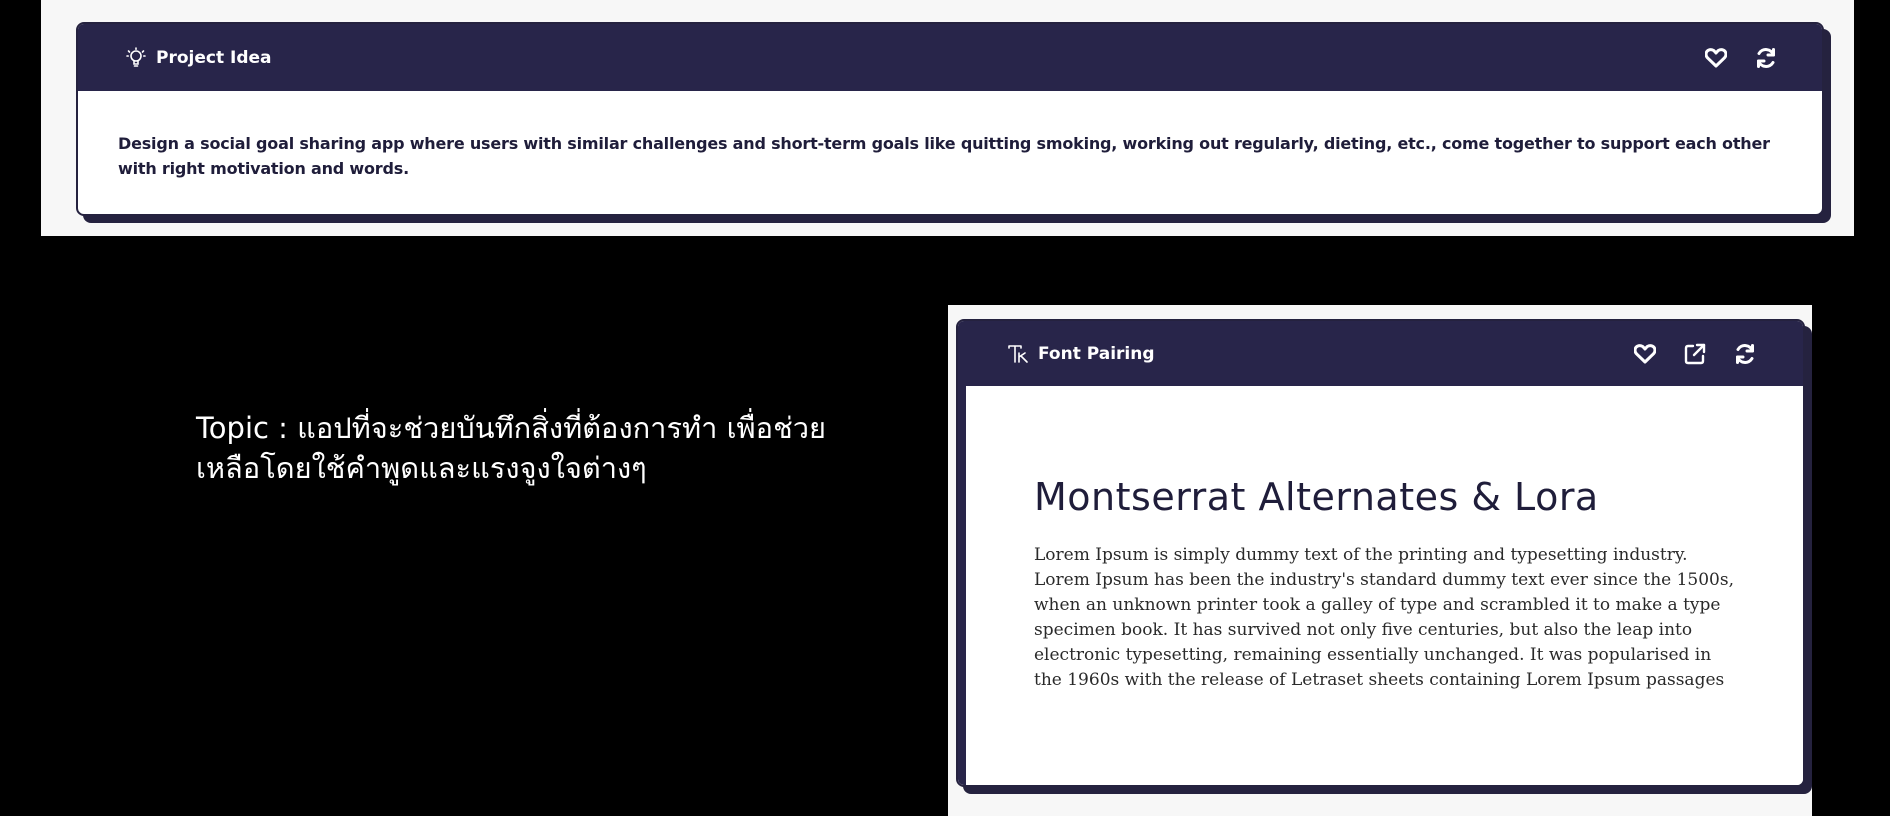 The image size is (1890, 816). Describe the element at coordinates (950, 57) in the screenshot. I see `project-idea-header: Project Idea` at that location.